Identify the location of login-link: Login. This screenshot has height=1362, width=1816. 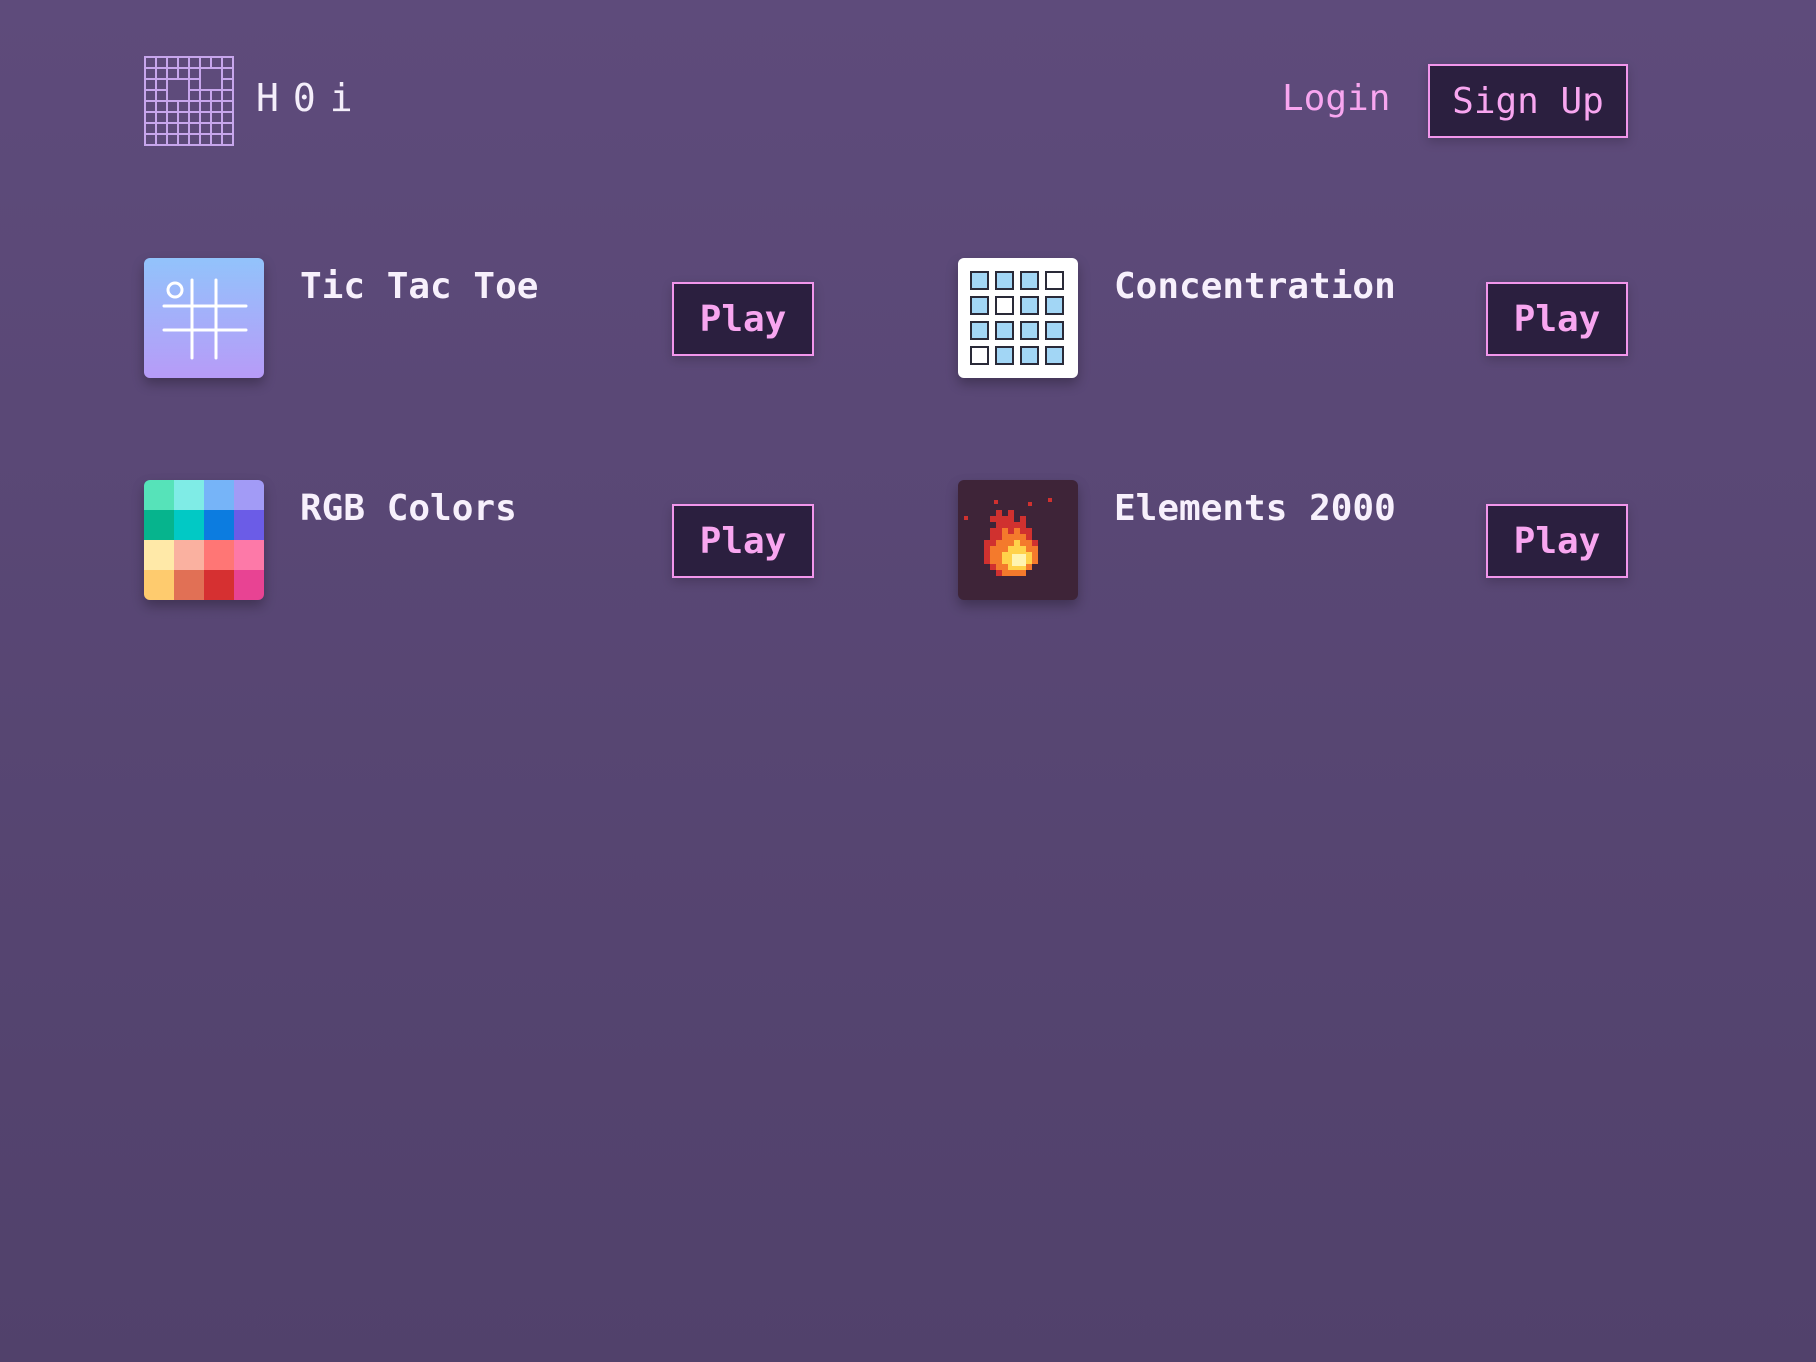
(1336, 98).